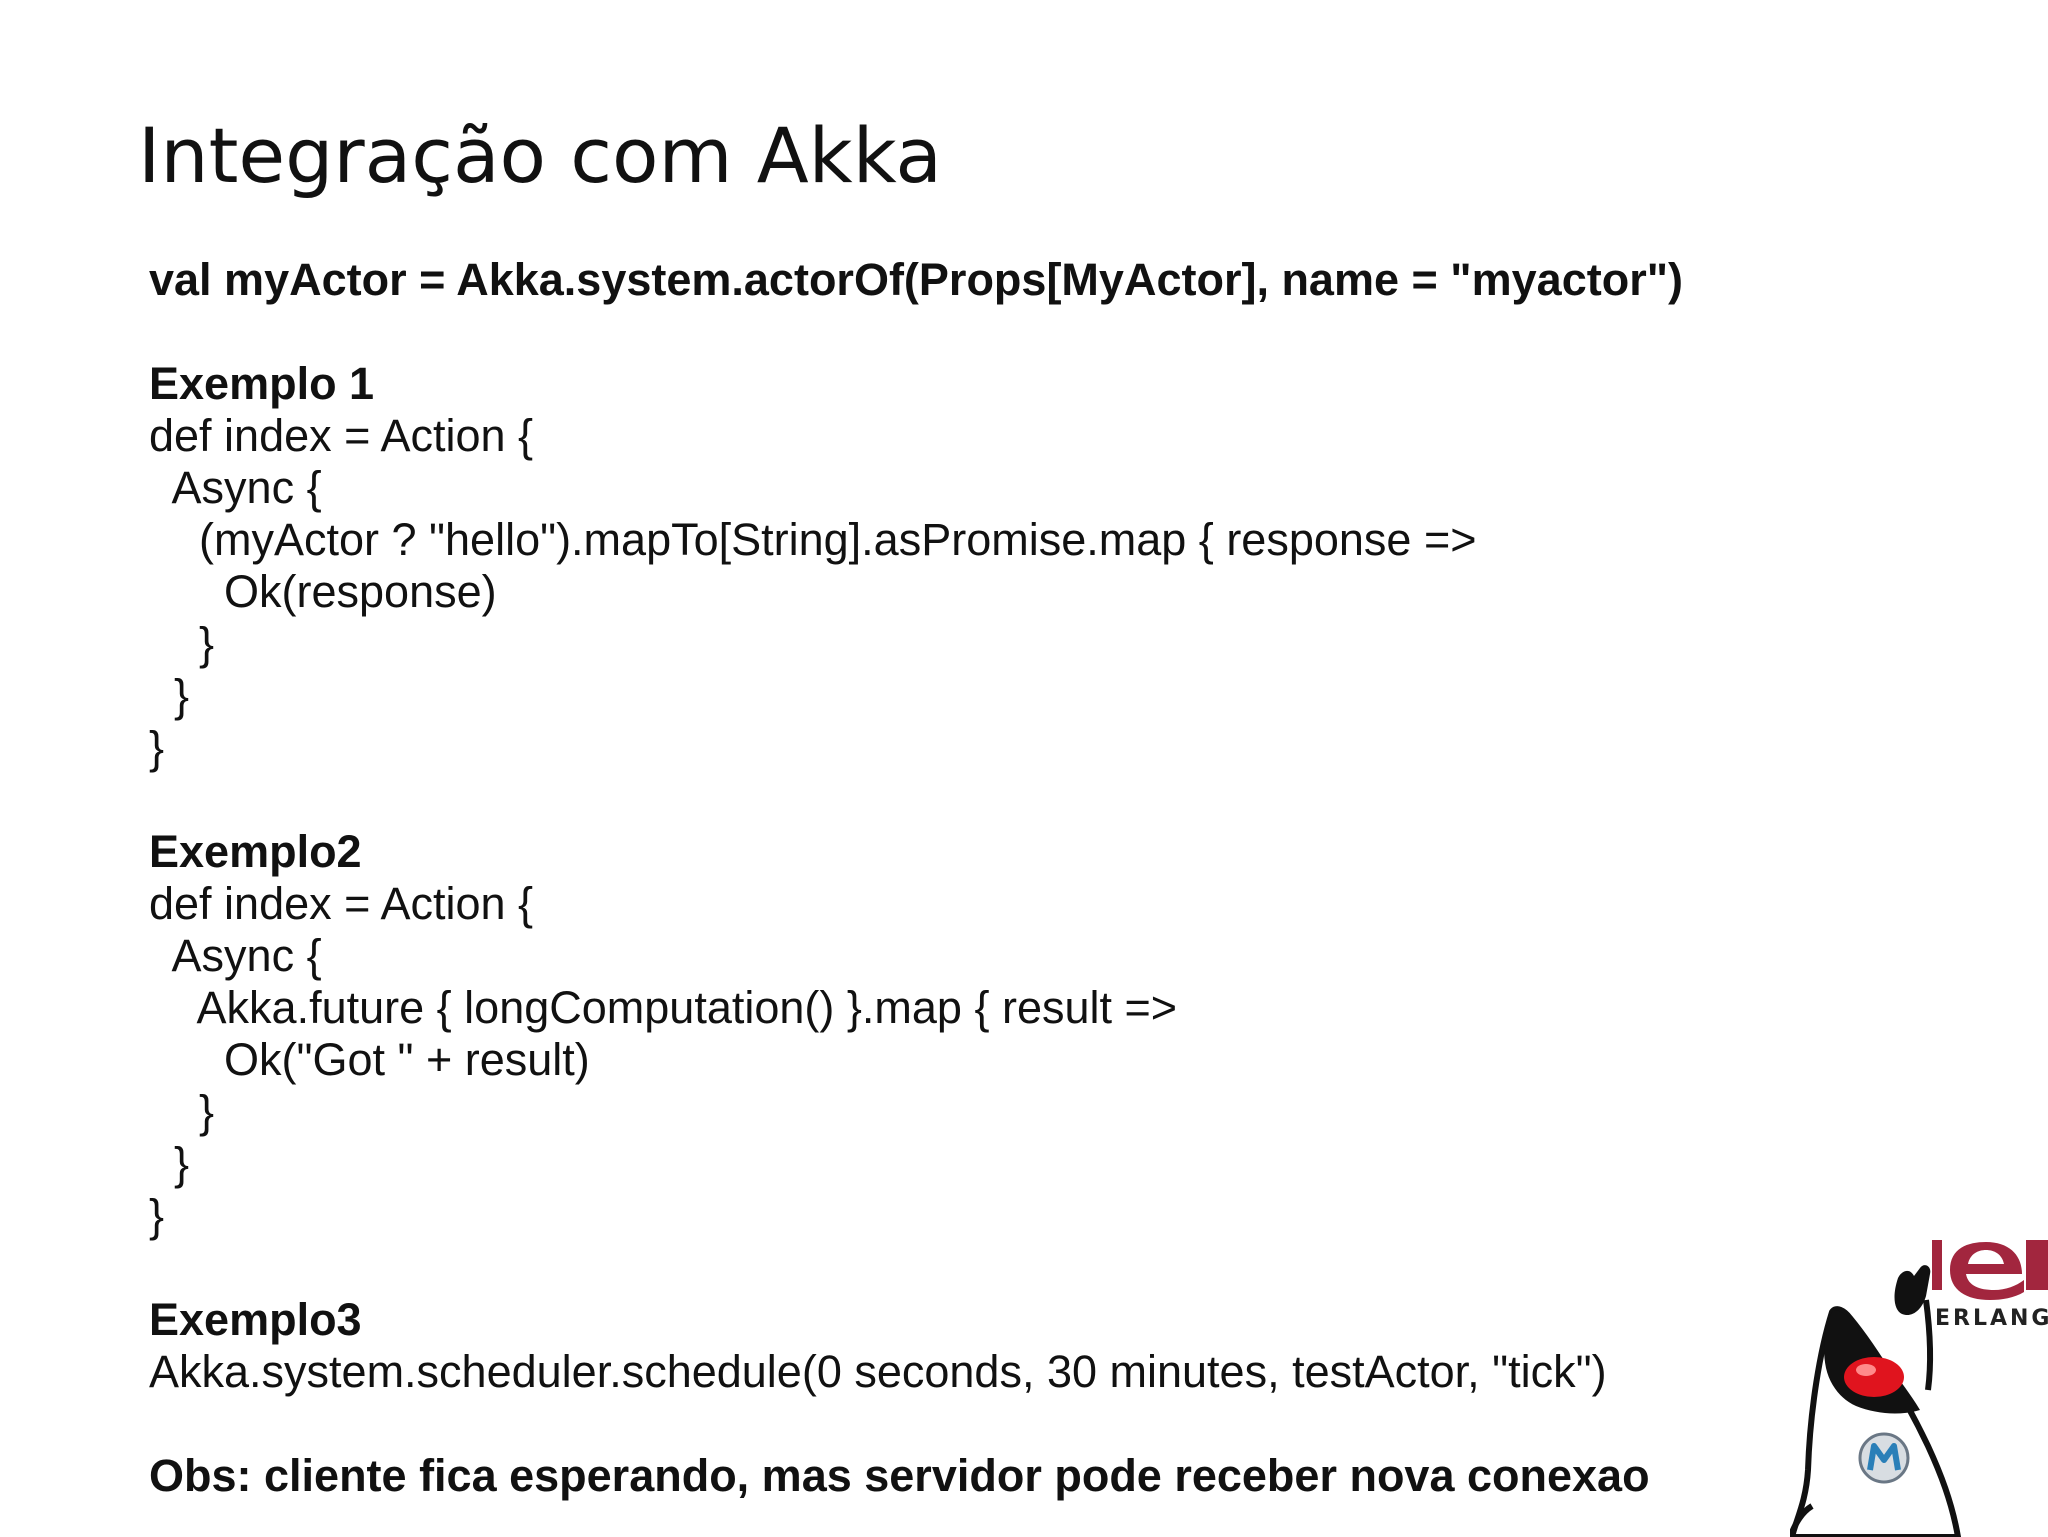  What do you see at coordinates (1990, 1270) in the screenshot?
I see `erlang-e-icon` at bounding box center [1990, 1270].